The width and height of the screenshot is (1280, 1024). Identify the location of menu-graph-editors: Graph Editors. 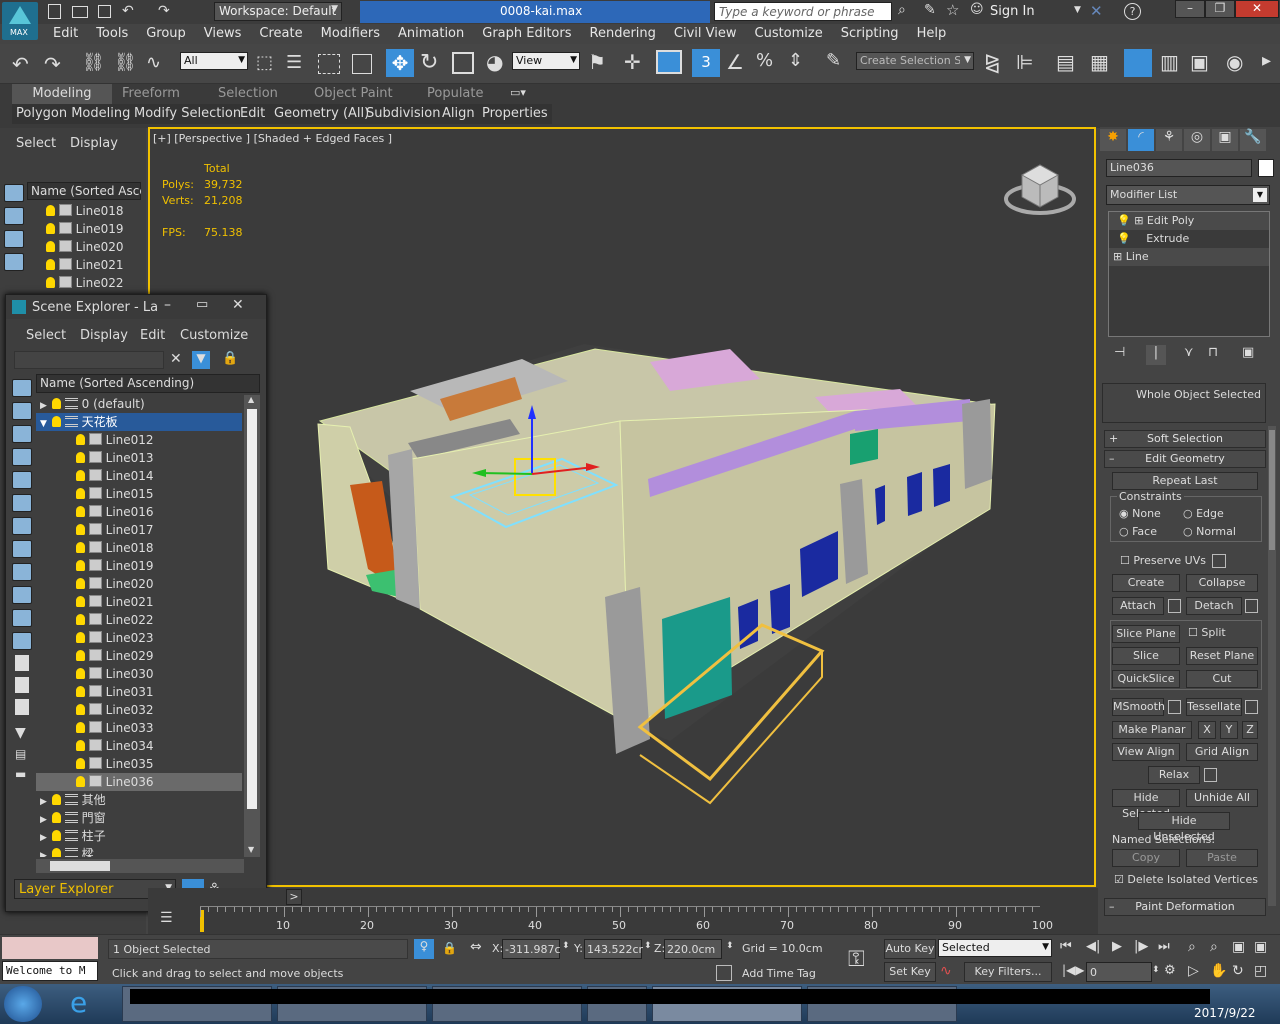
(526, 34).